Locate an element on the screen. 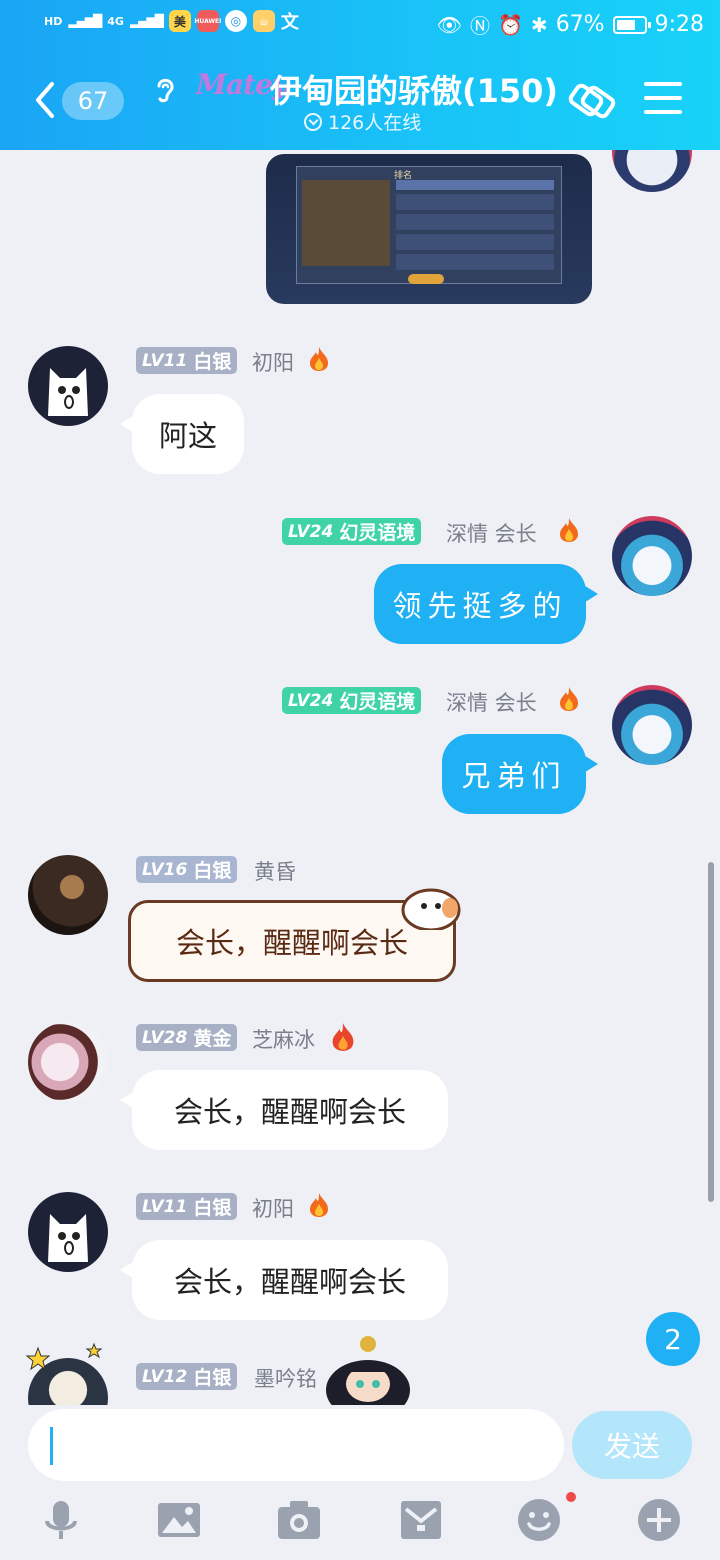 The image size is (720, 1560). message-bubble: 领先挺多的 is located at coordinates (486, 604).